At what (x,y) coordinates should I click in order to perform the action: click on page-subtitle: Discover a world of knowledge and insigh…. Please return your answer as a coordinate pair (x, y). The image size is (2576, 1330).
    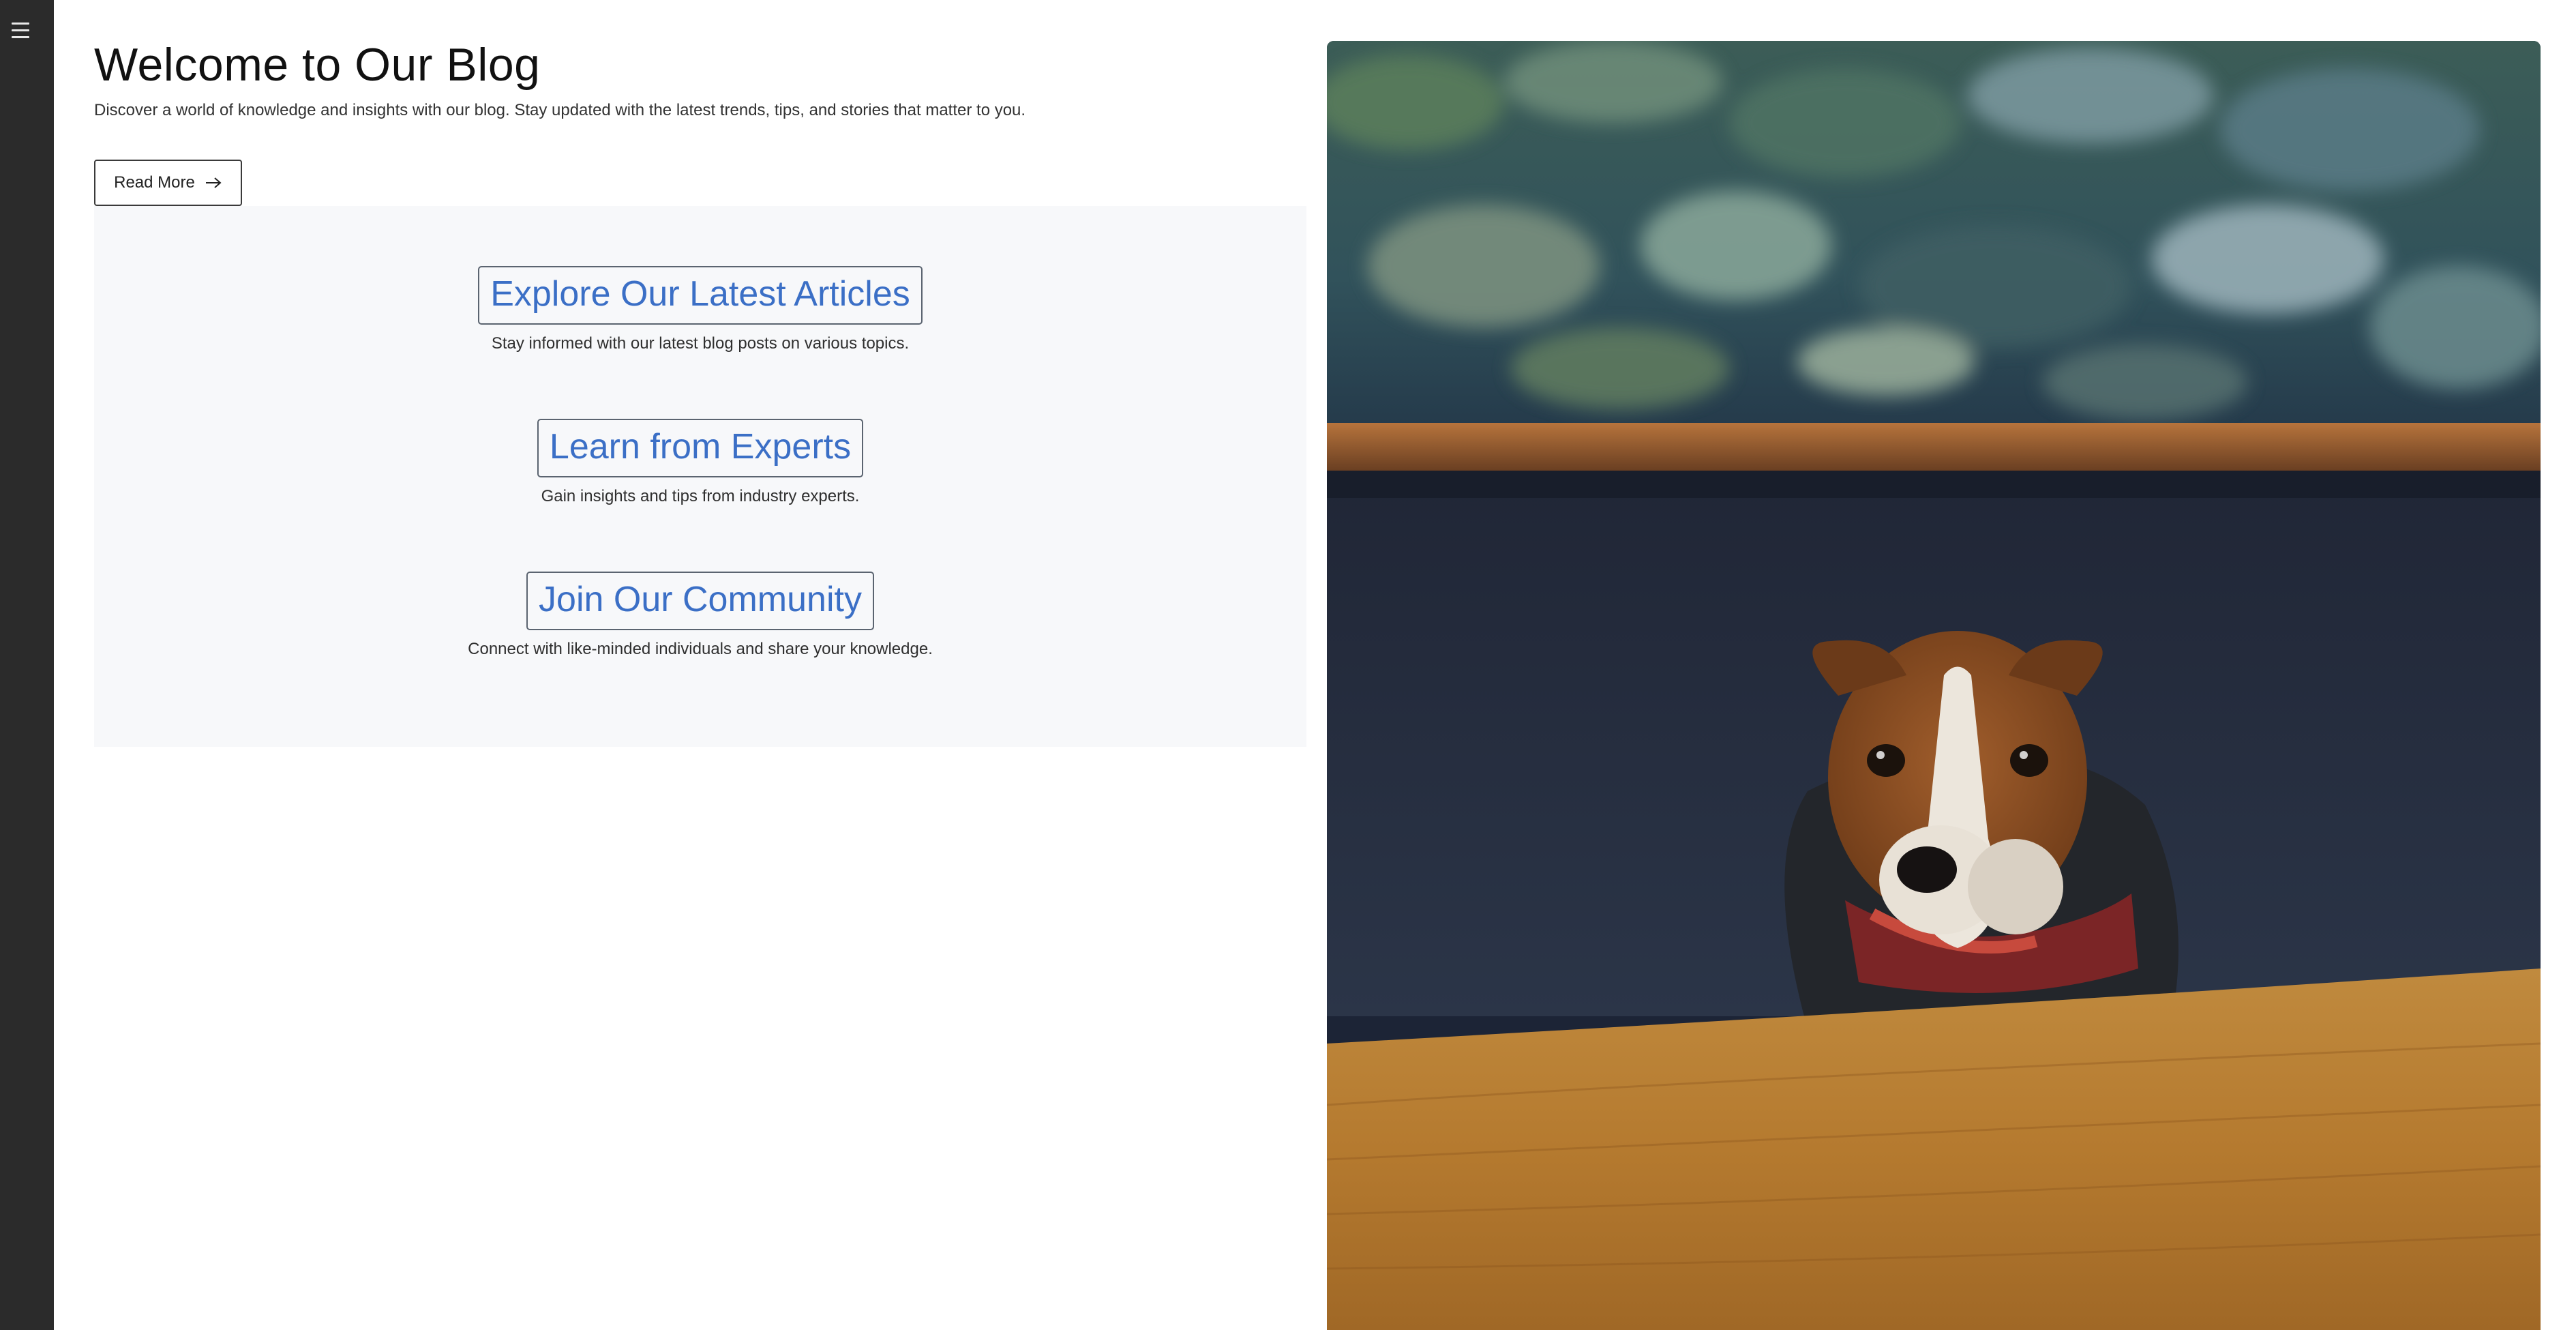
    Looking at the image, I should click on (560, 110).